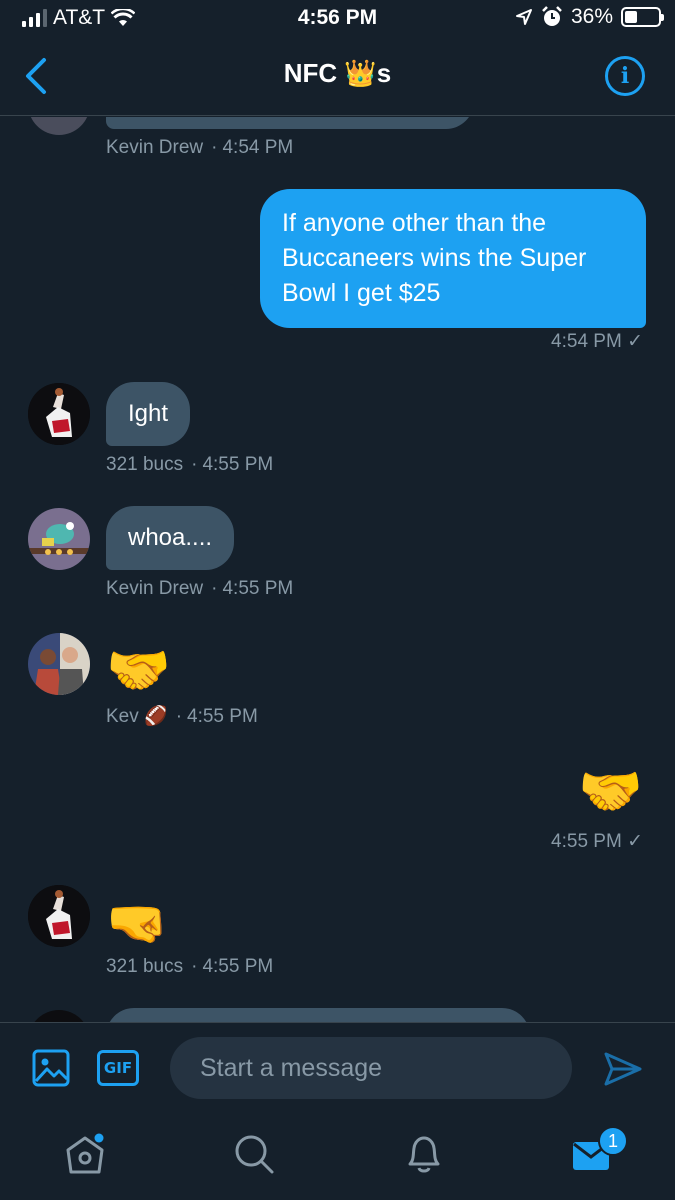 The image size is (675, 1200). I want to click on status-bar: AT&T 4:56 PM 36%, so click(337, 19).